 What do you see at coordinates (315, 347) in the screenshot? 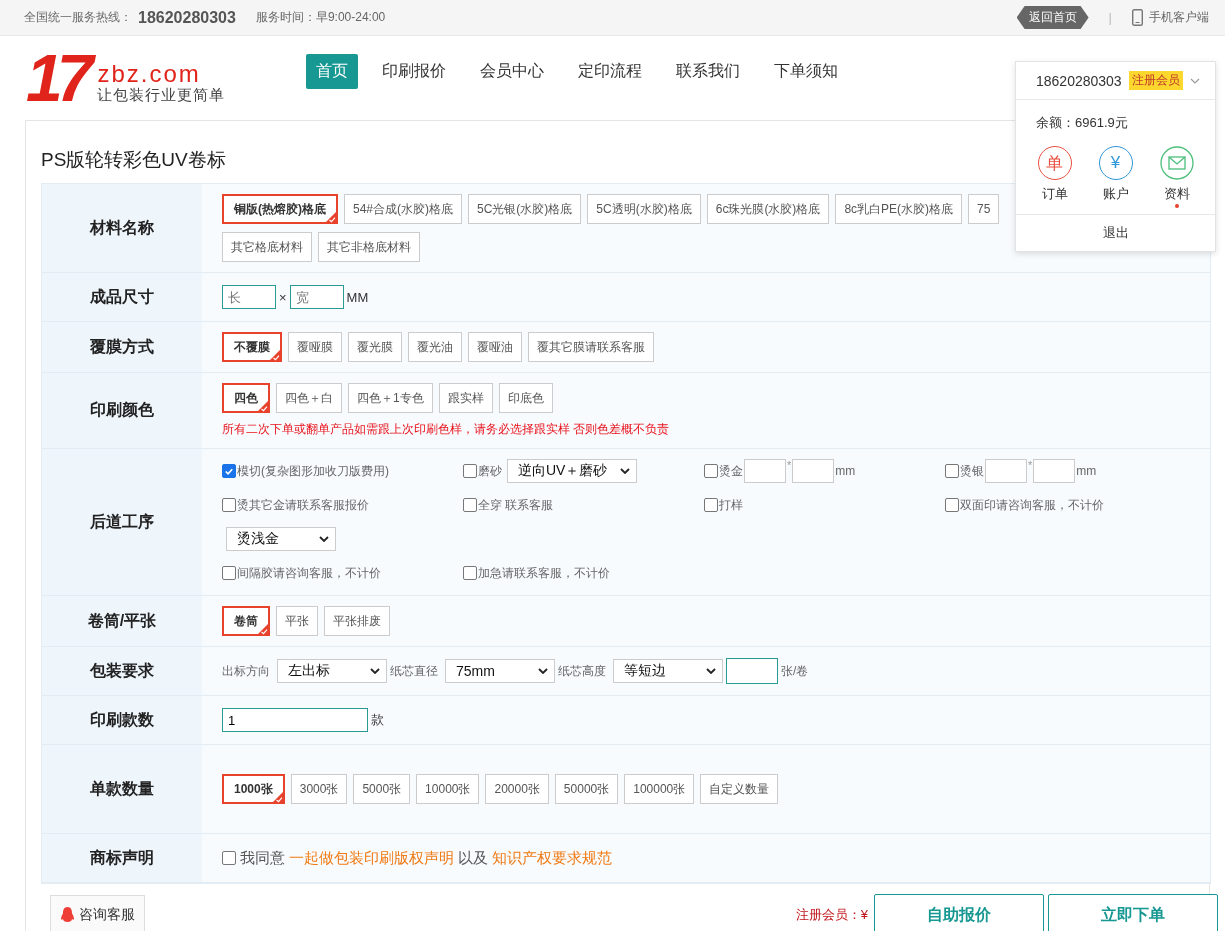
I see `option-button: 覆哑膜` at bounding box center [315, 347].